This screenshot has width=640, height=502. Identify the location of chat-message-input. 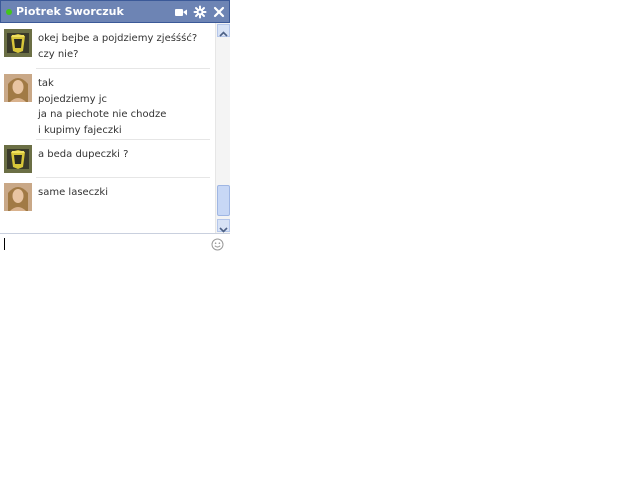
(106, 244).